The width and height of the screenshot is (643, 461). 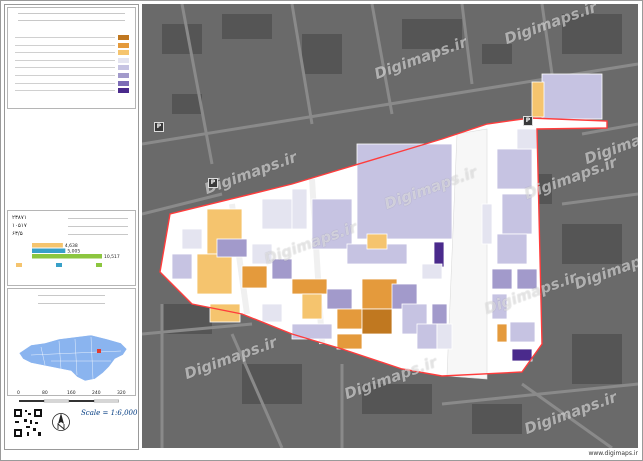 What do you see at coordinates (96, 393) in the screenshot?
I see `scale-tick-label: 240` at bounding box center [96, 393].